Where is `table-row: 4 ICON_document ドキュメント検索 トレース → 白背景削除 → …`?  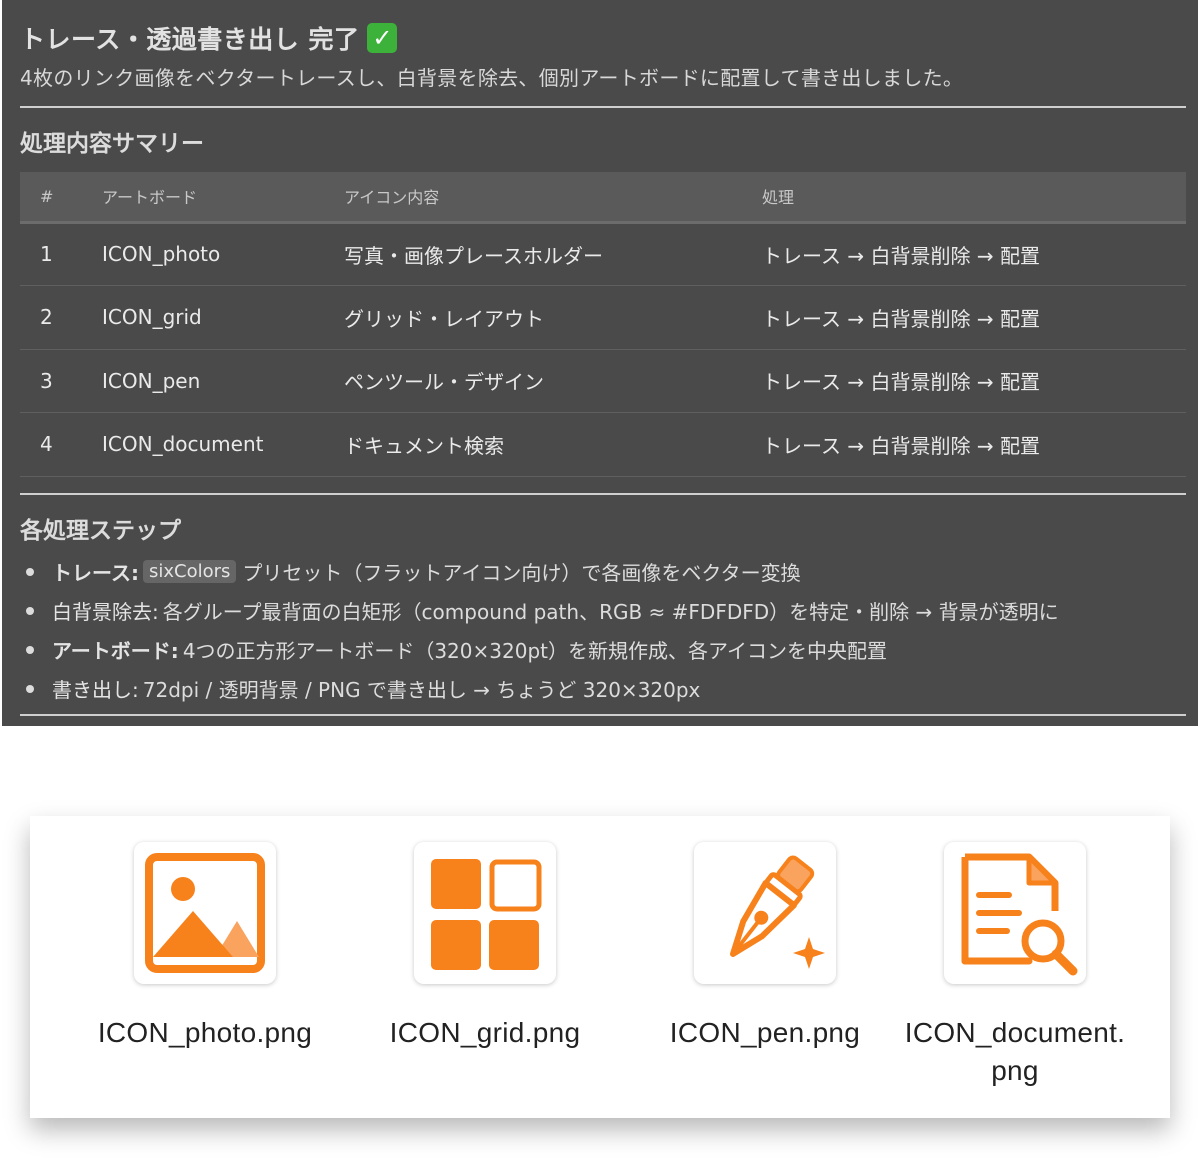
table-row: 4 ICON_document ドキュメント検索 トレース → 白背景削除 → … is located at coordinates (603, 444).